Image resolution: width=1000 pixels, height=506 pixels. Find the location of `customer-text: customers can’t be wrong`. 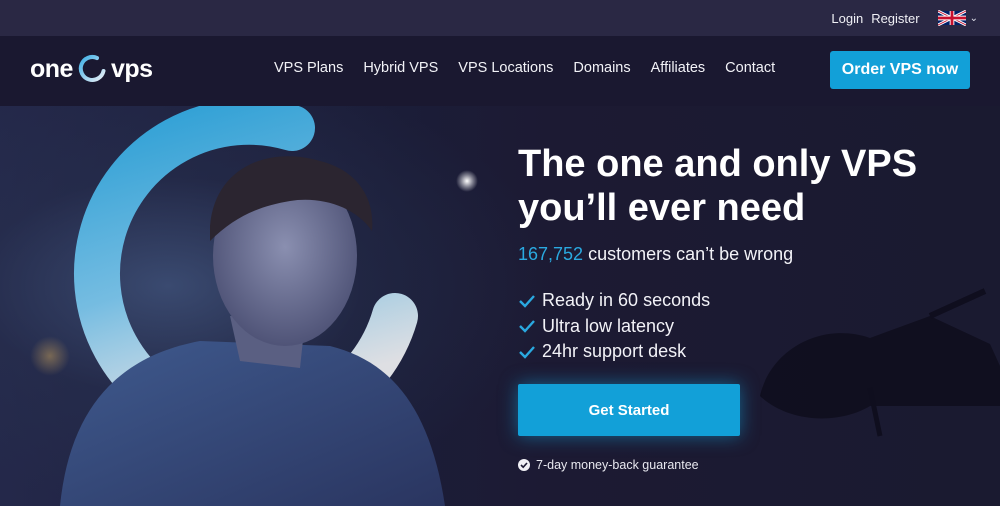

customer-text: customers can’t be wrong is located at coordinates (688, 254).